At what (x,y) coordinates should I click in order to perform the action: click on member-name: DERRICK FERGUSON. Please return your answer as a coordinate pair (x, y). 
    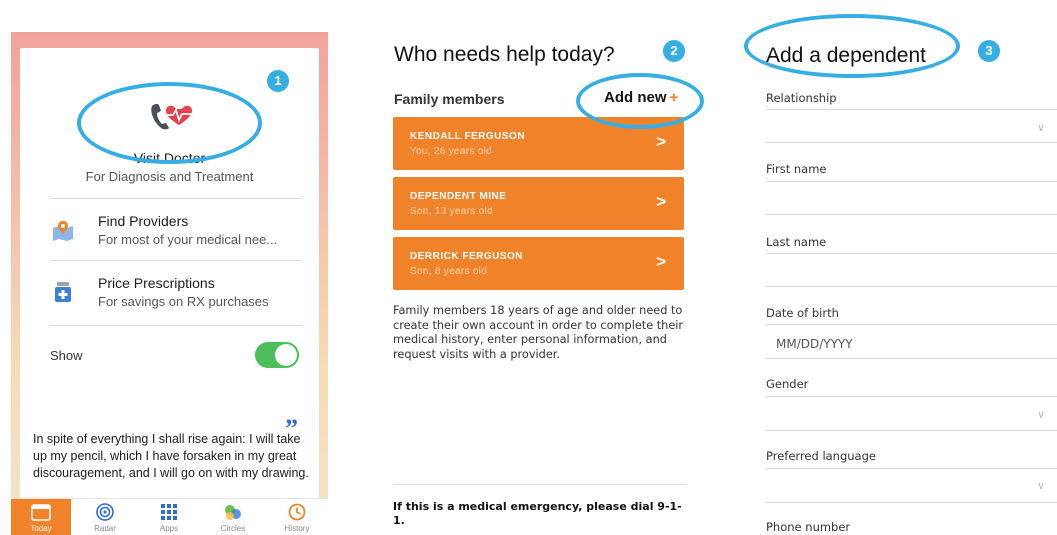
    Looking at the image, I should click on (467, 256).